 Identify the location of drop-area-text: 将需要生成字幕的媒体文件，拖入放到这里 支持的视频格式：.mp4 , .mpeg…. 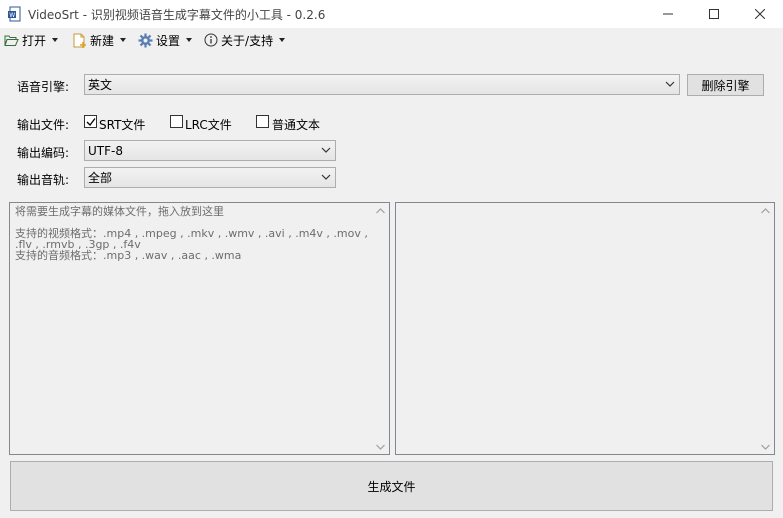
(191, 233).